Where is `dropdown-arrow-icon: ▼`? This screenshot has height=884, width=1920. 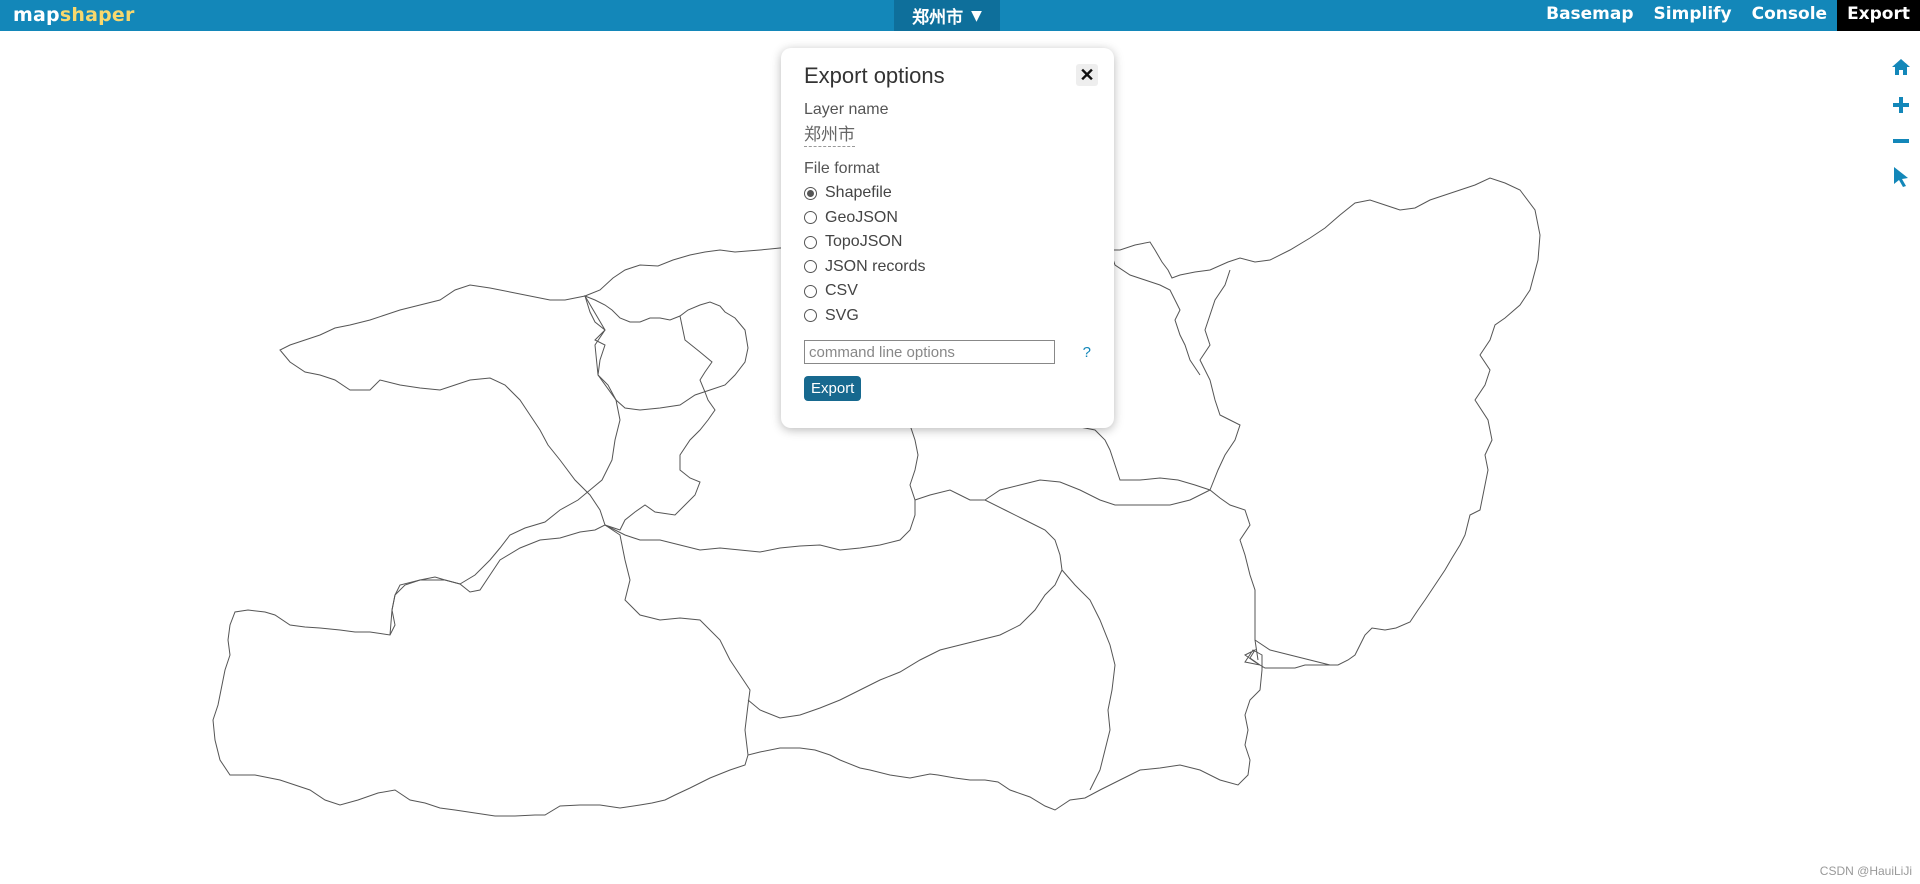 dropdown-arrow-icon: ▼ is located at coordinates (976, 15).